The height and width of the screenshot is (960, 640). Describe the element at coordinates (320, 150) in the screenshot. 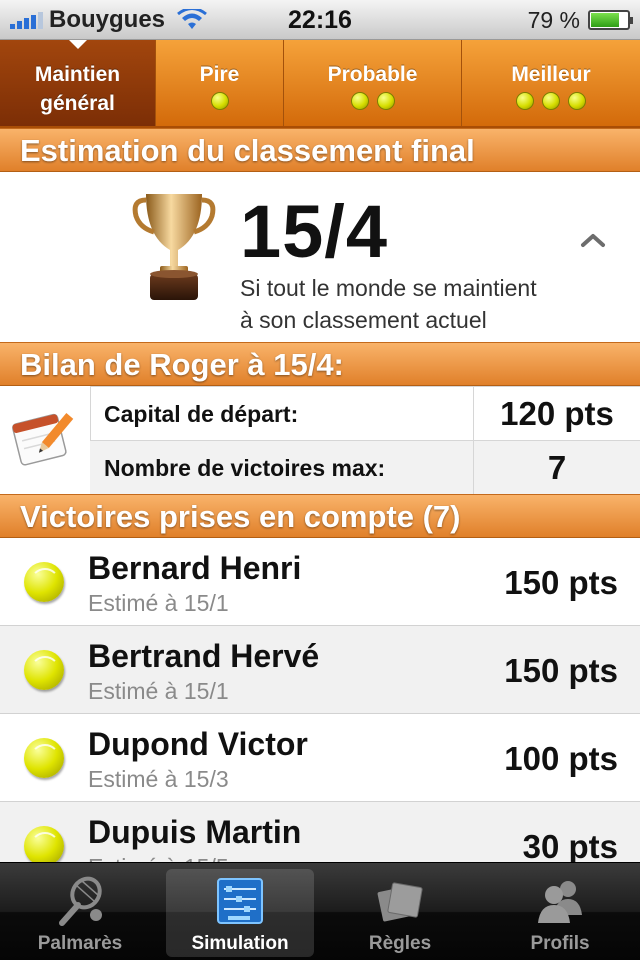

I see `estimation-header: Estimation du classement final` at that location.